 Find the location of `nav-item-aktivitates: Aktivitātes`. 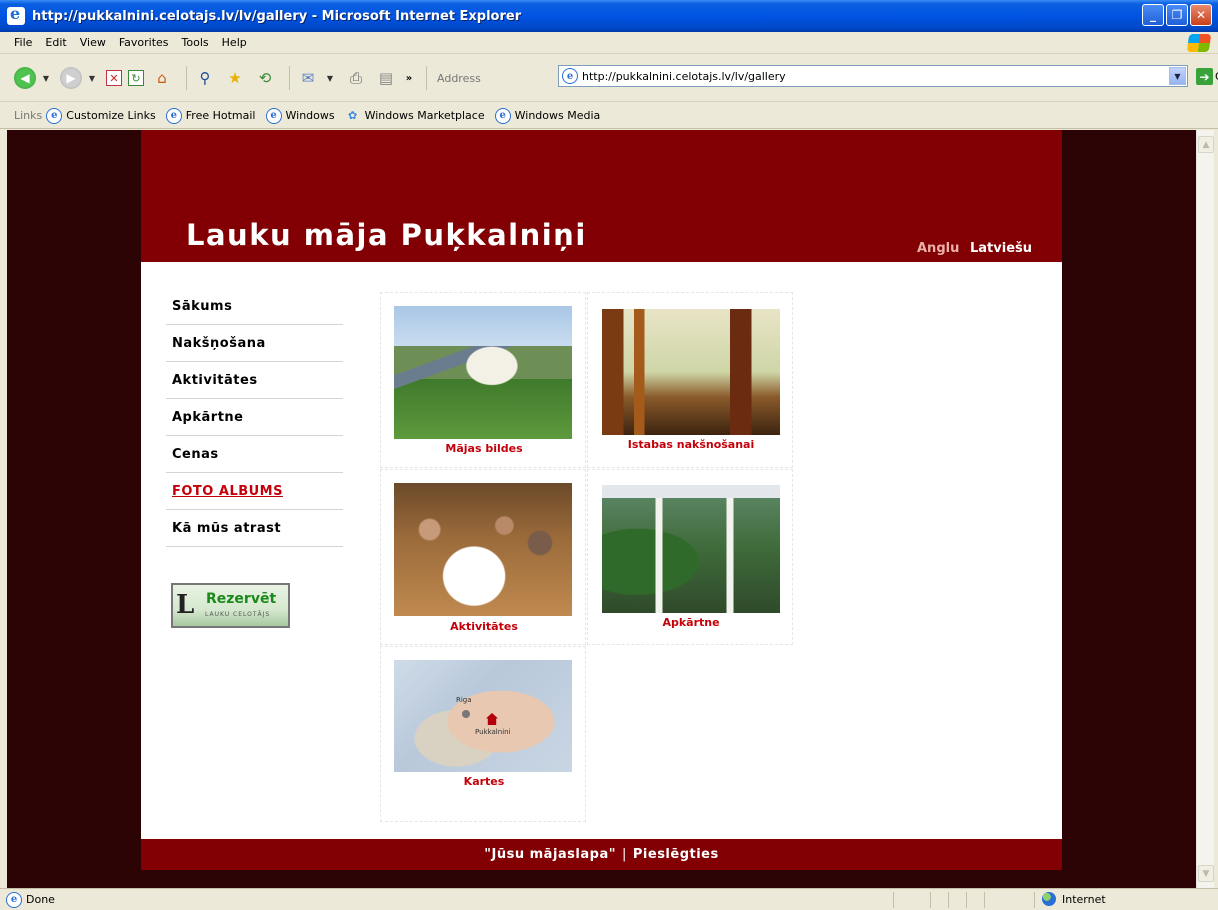

nav-item-aktivitates: Aktivitātes is located at coordinates (254, 380).